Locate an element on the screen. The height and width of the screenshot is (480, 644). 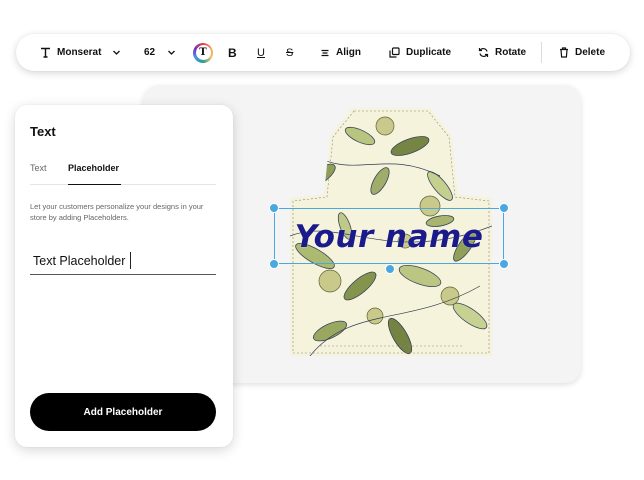
delete-button: Delete is located at coordinates (582, 52).